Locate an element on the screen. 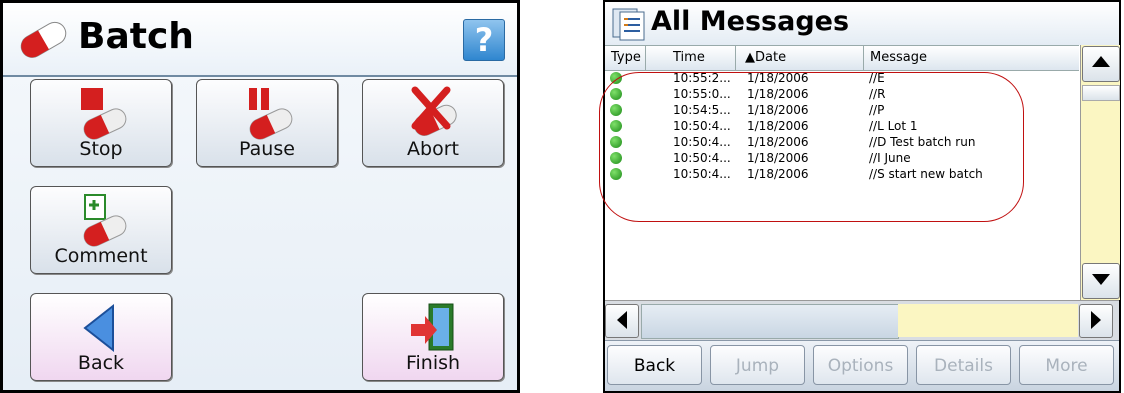 This screenshot has height=393, width=1124. stop-icon is located at coordinates (104, 114).